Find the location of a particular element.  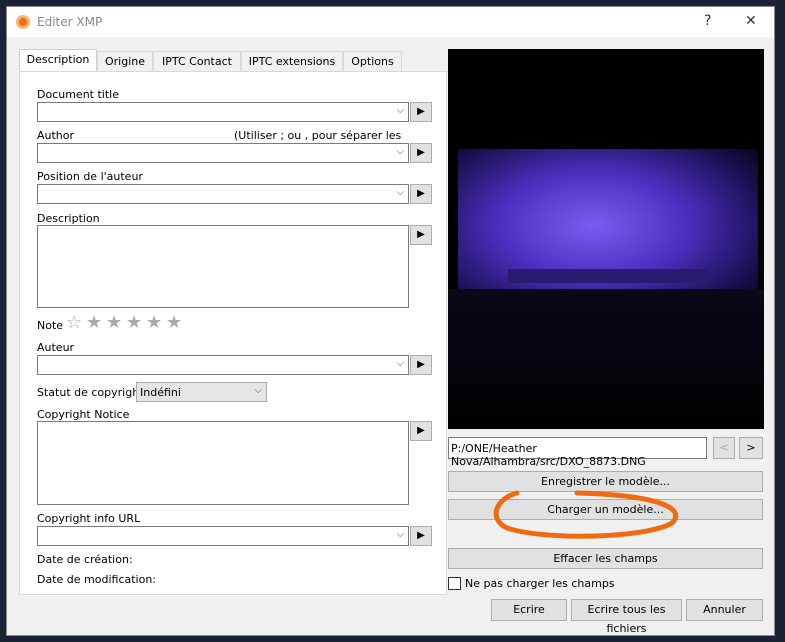

document-title-menu-button: ▶ is located at coordinates (421, 112).